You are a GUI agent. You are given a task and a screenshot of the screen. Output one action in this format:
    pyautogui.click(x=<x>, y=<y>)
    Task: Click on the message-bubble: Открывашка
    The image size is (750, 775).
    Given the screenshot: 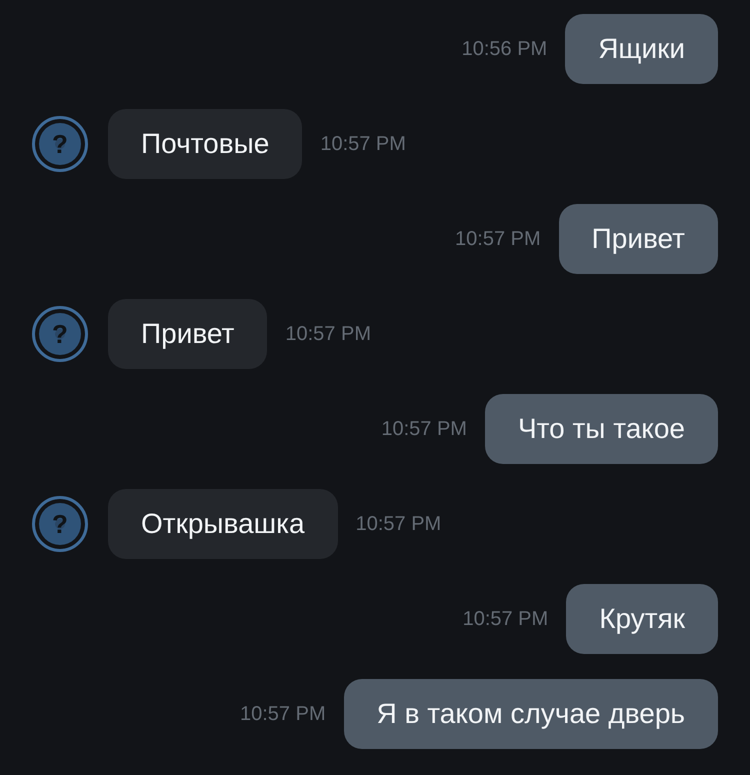 What is the action you would take?
    pyautogui.click(x=223, y=524)
    